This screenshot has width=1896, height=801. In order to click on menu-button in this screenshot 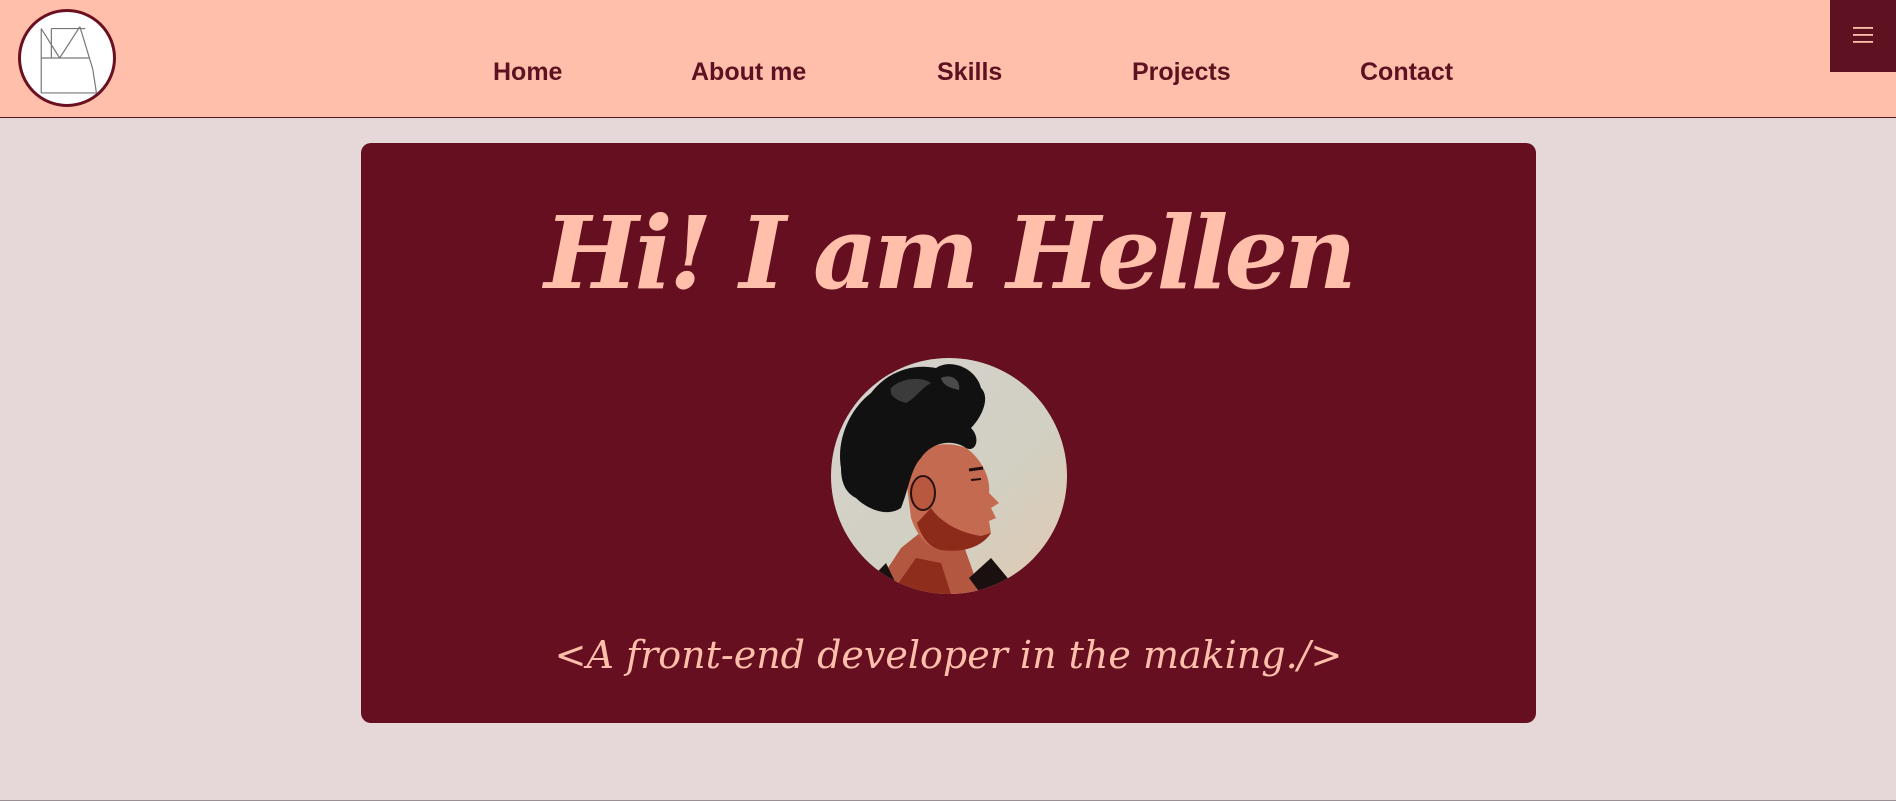, I will do `click(1863, 36)`.